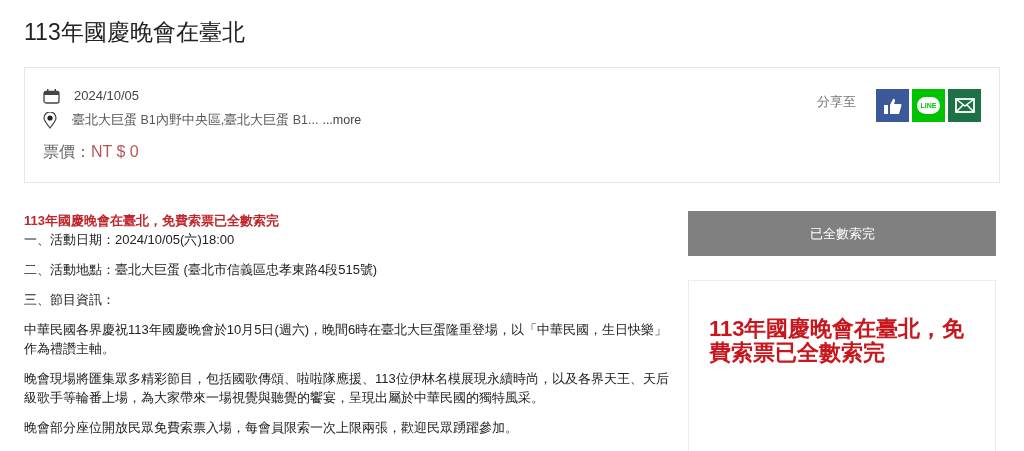  I want to click on description-paragraph: 晚會現場將匯集眾多精彩節目，包括國歌傳頌、啦啦隊應援、113位伊林名模展現永續時尚，以及各界天王、天后級歌手等輪番上場，為大家帶來一場視覺與聽覺的饗宴，呈現出屬於中華民國的獨特風采。, so click(346, 388).